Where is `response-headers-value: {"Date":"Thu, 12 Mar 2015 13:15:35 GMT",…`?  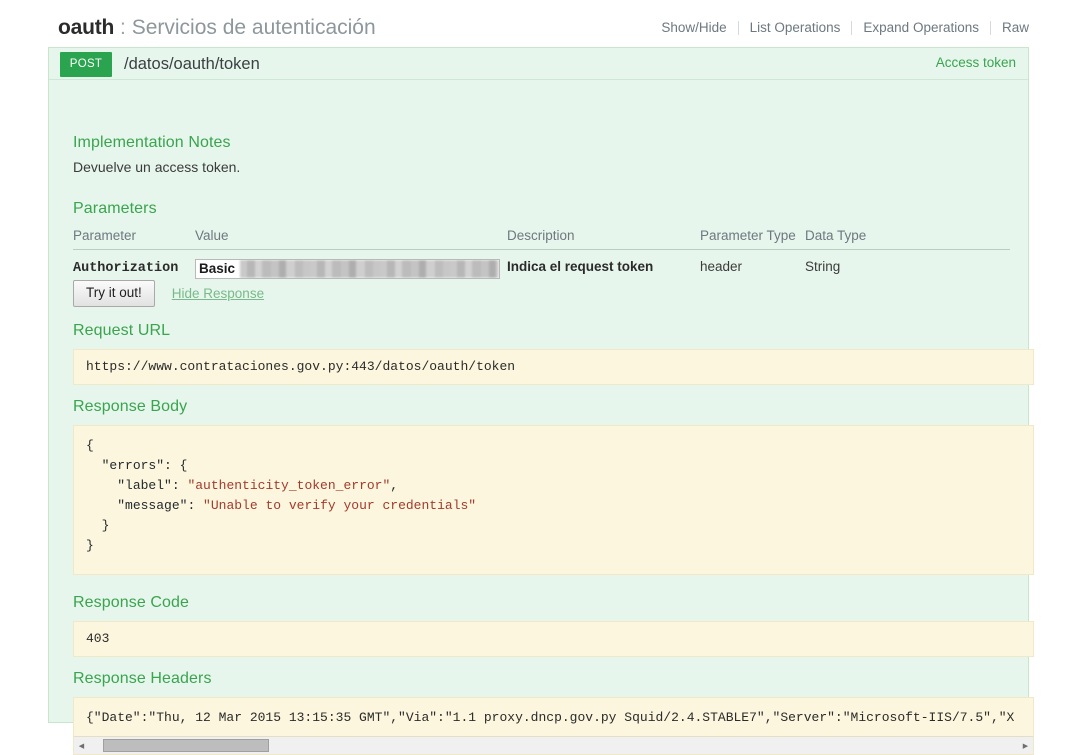
response-headers-value: {"Date":"Thu, 12 Mar 2015 13:15:35 GMT",… is located at coordinates (550, 717).